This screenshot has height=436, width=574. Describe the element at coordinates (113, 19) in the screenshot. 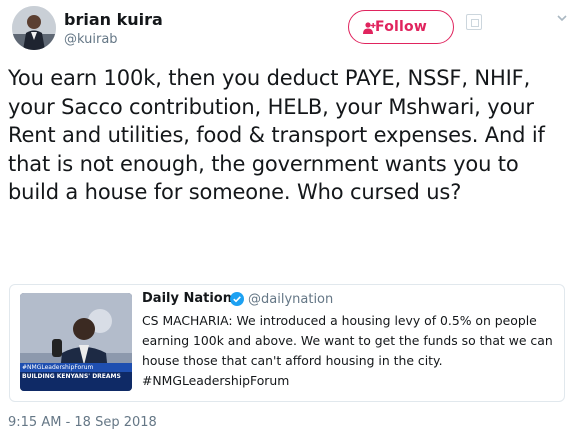

I see `author-name: brian kuira` at that location.